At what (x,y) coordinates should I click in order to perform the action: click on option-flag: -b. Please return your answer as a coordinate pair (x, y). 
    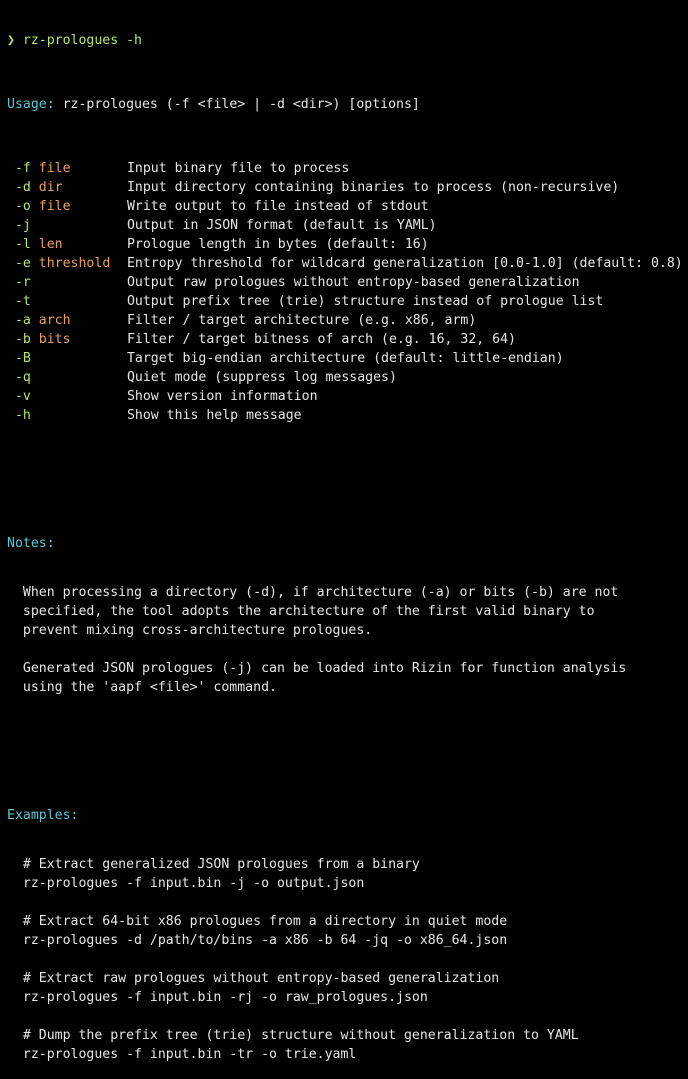
    Looking at the image, I should click on (22, 339).